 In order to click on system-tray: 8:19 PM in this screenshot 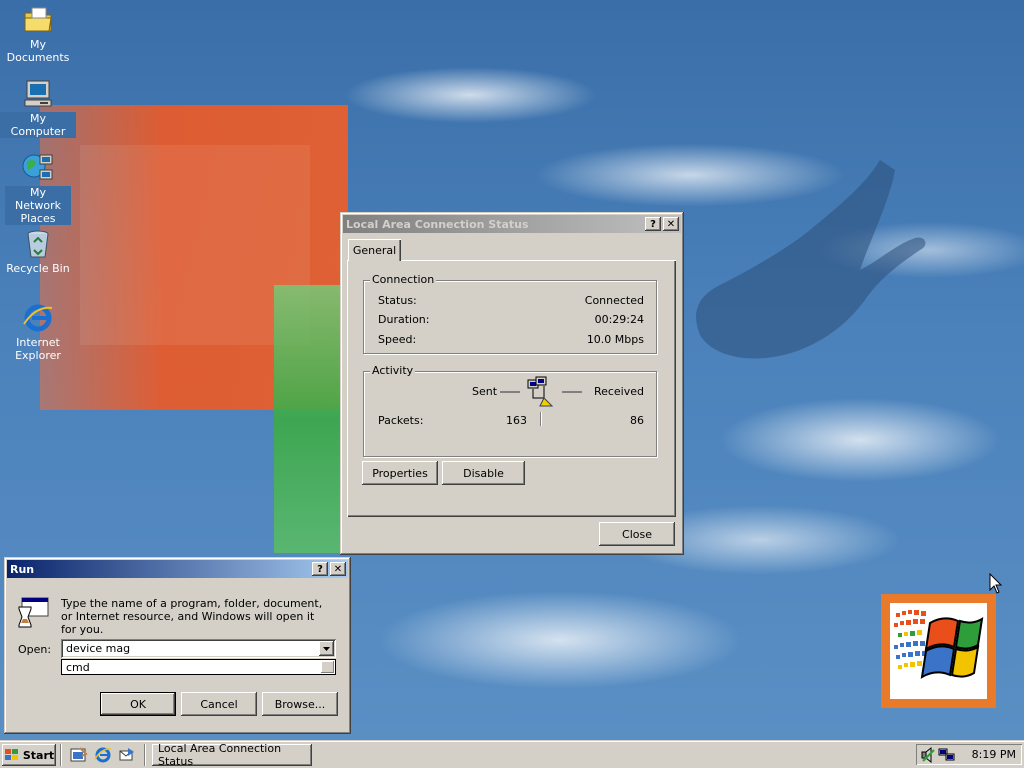, I will do `click(969, 754)`.